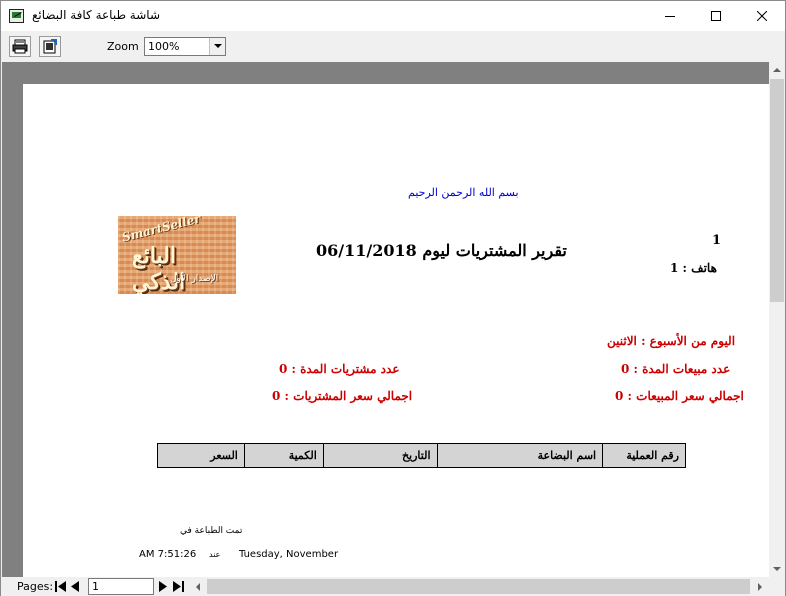 This screenshot has height=596, width=786. I want to click on zoom-select: 100%, so click(185, 46).